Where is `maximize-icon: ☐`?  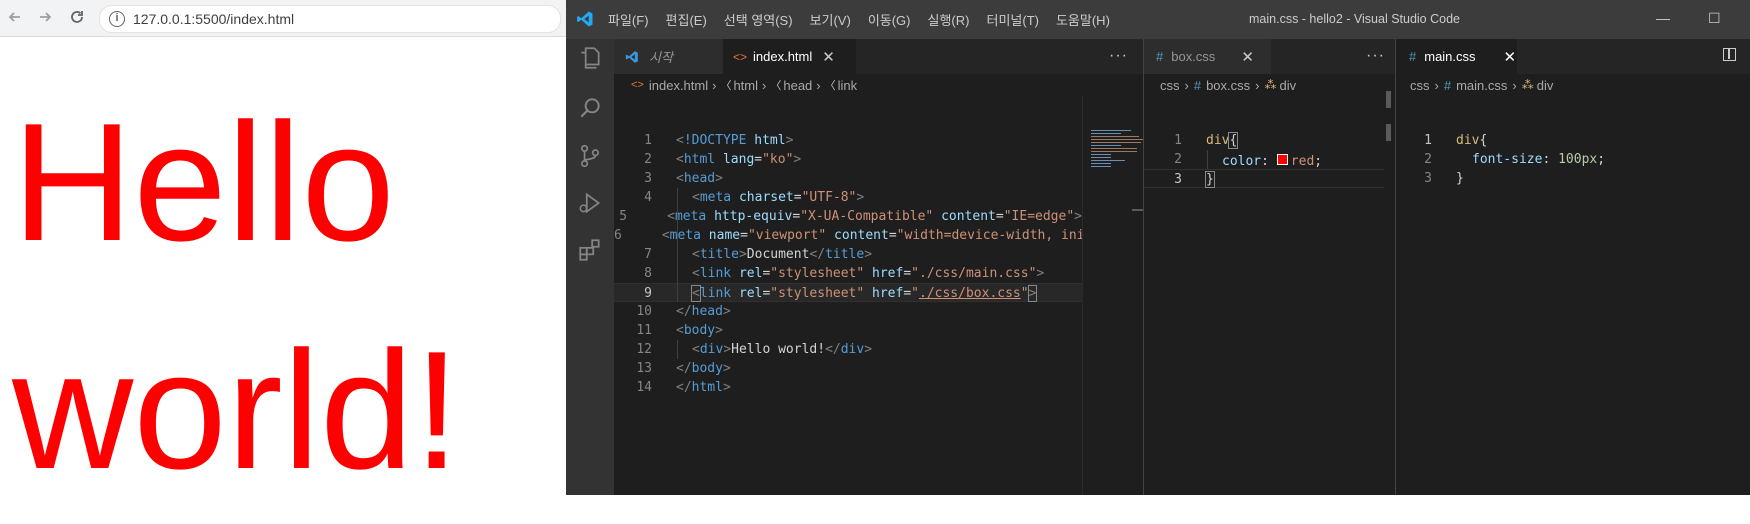
maximize-icon: ☐ is located at coordinates (1714, 18).